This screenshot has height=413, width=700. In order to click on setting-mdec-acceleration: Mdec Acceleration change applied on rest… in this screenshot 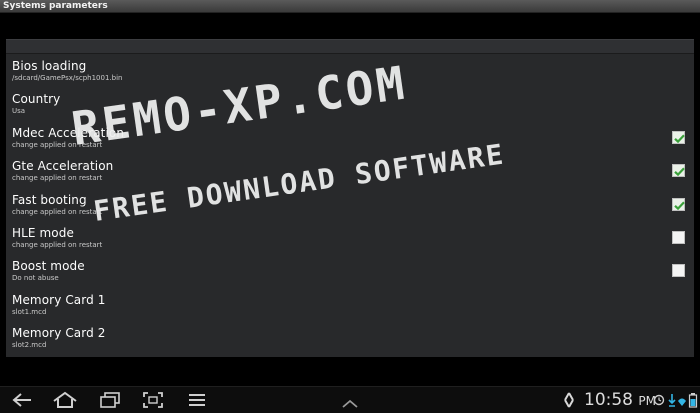, I will do `click(350, 137)`.